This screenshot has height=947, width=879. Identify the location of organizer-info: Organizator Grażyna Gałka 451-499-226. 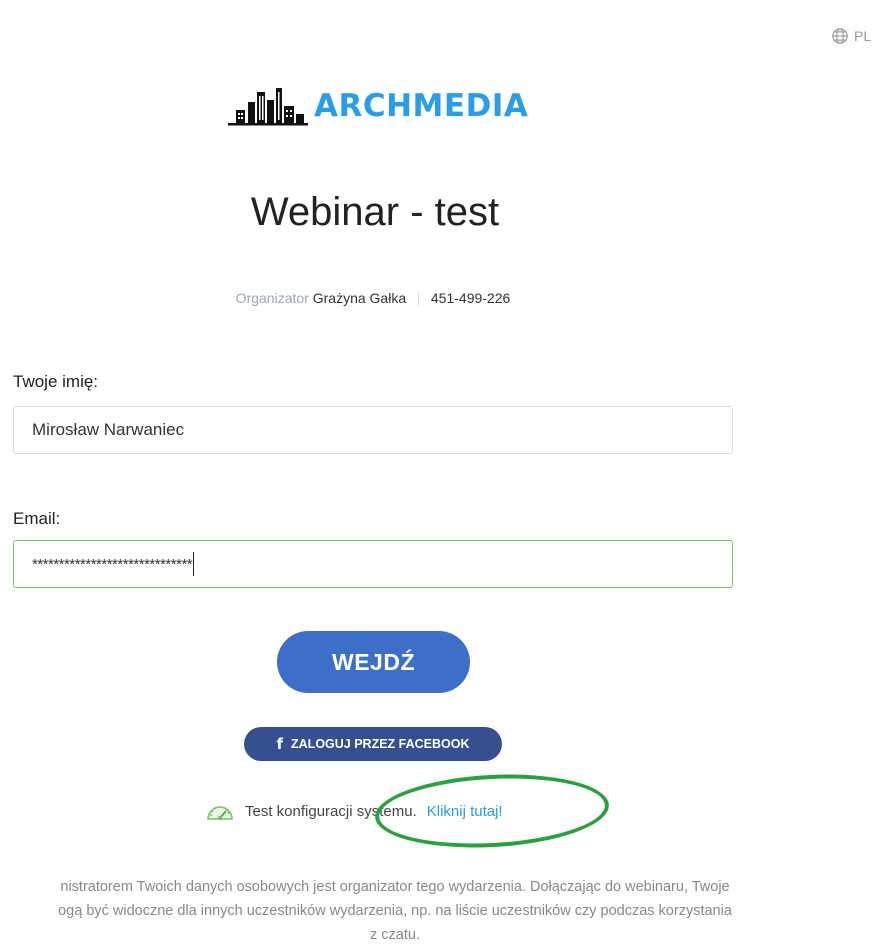
(373, 298).